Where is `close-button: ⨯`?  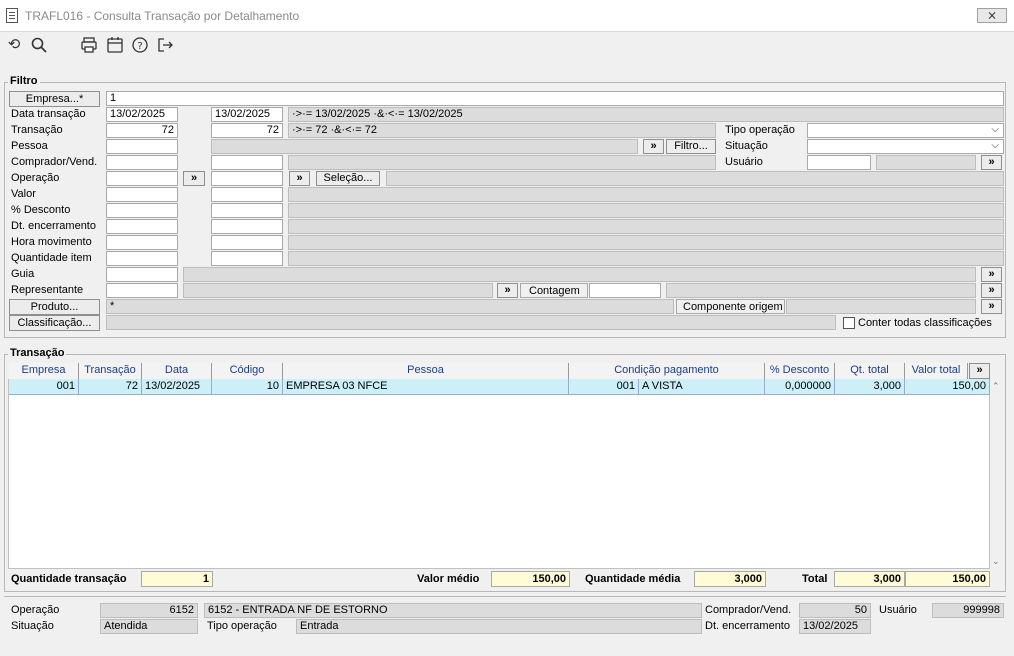
close-button: ⨯ is located at coordinates (992, 15).